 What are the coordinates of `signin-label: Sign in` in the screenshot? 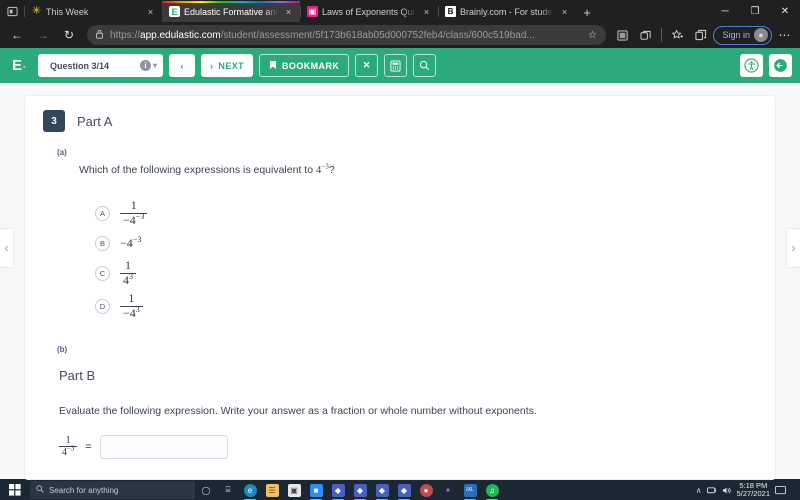 It's located at (736, 35).